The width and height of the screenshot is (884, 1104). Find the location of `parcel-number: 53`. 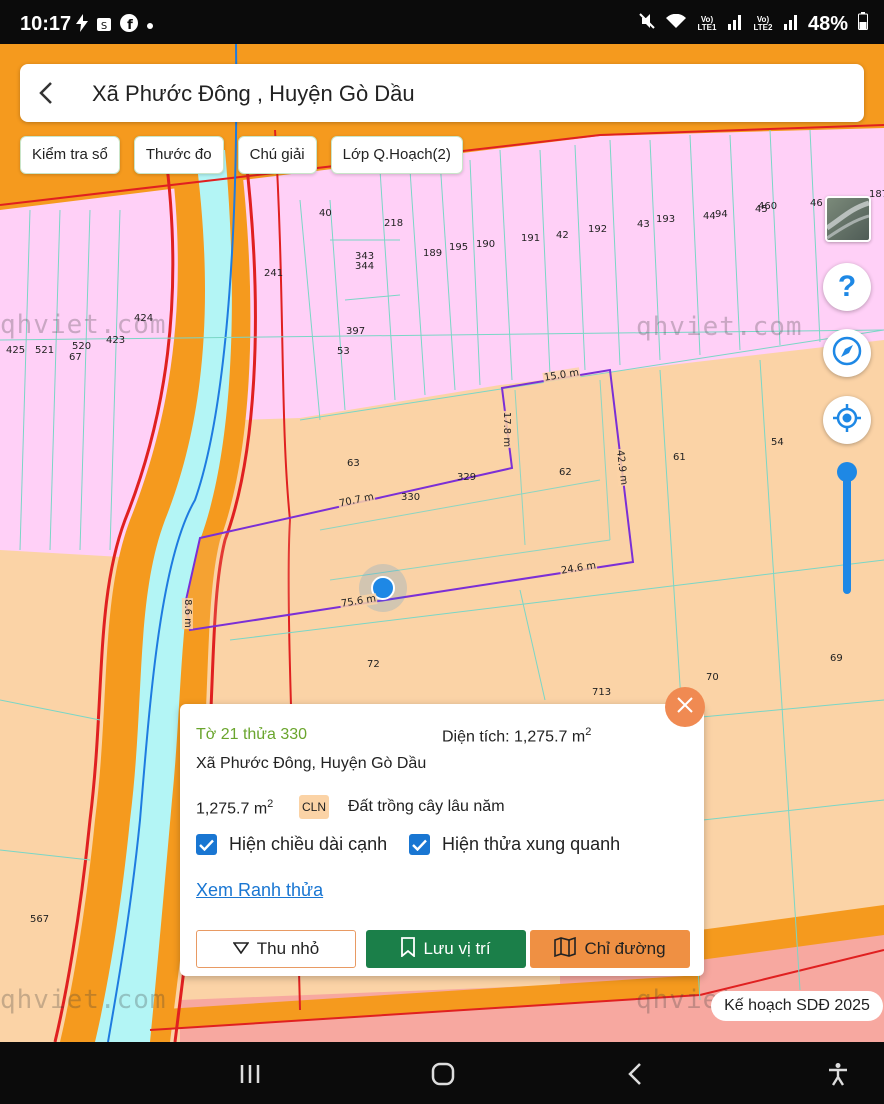

parcel-number: 53 is located at coordinates (343, 351).